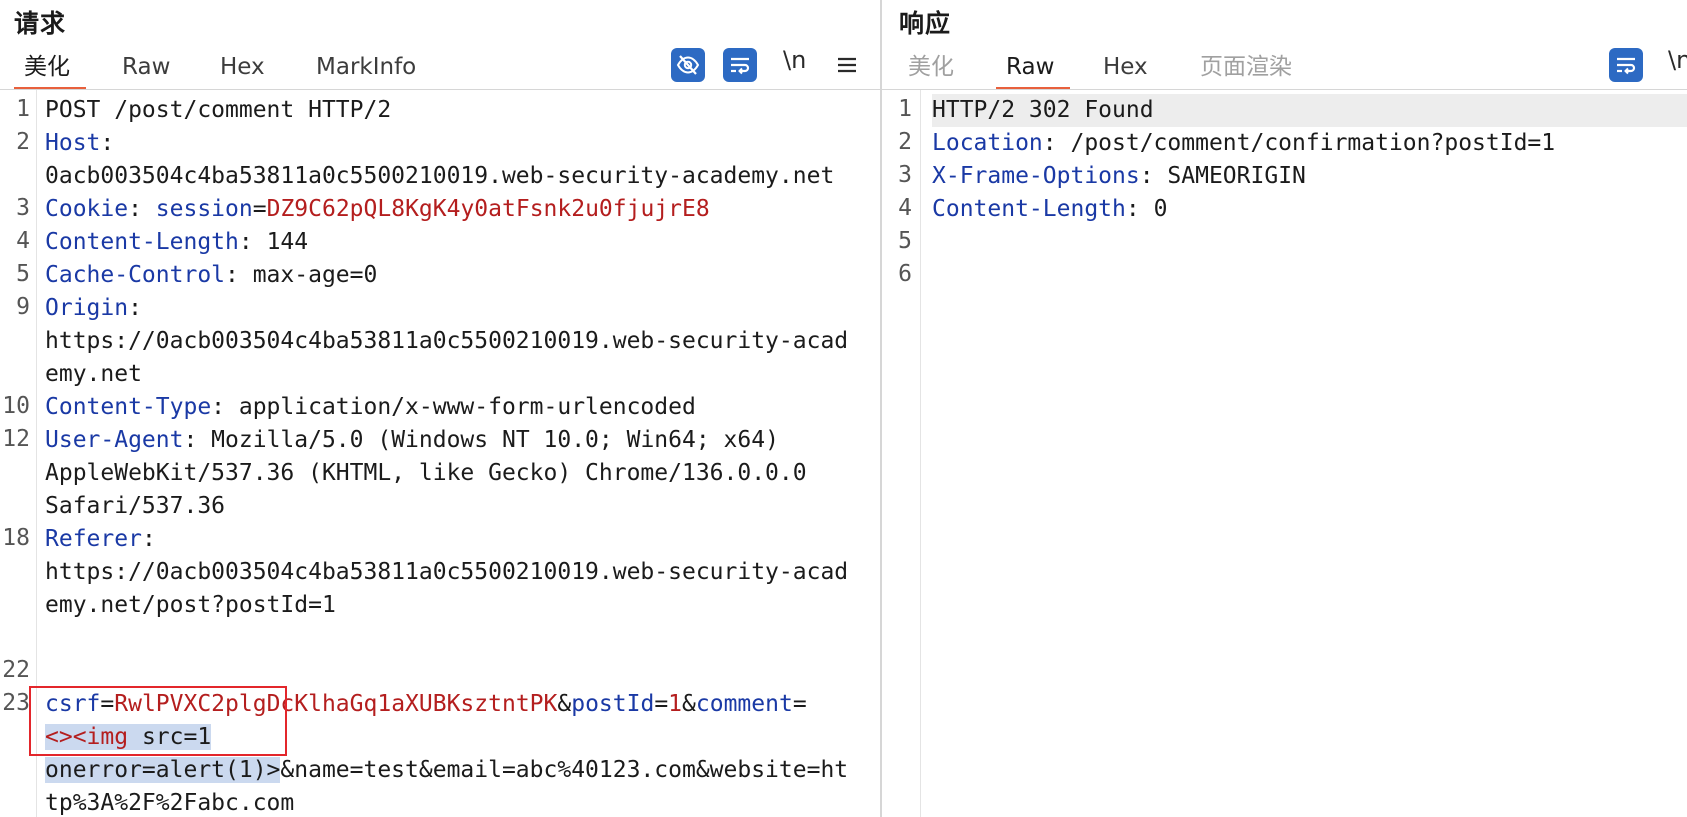 This screenshot has height=817, width=1687. I want to click on code-line: Cache-Control: max-age=0, so click(462, 275).